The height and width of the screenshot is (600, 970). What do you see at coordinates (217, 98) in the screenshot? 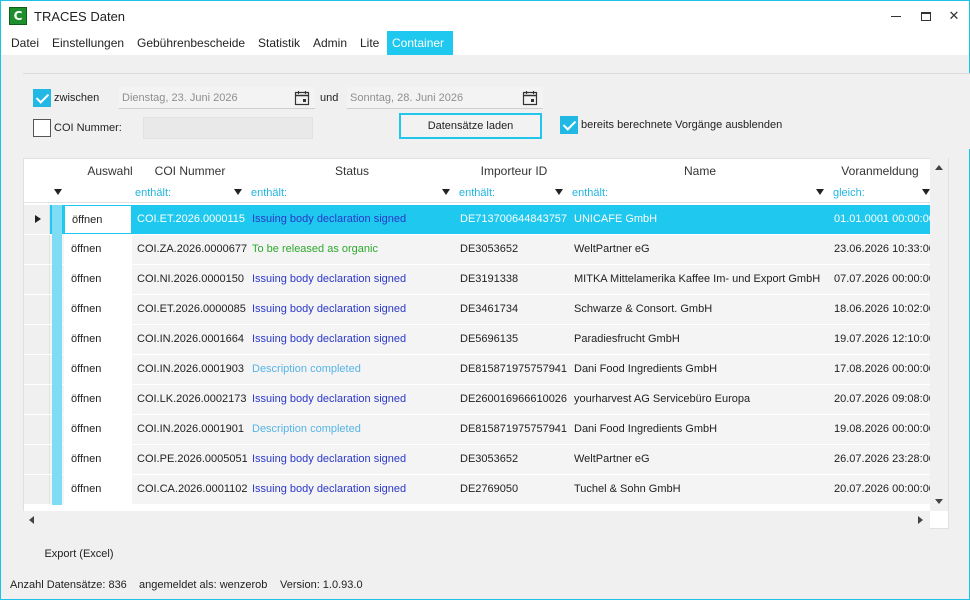
I see `date-from-input: Dienstag, 23. Juni 2026` at bounding box center [217, 98].